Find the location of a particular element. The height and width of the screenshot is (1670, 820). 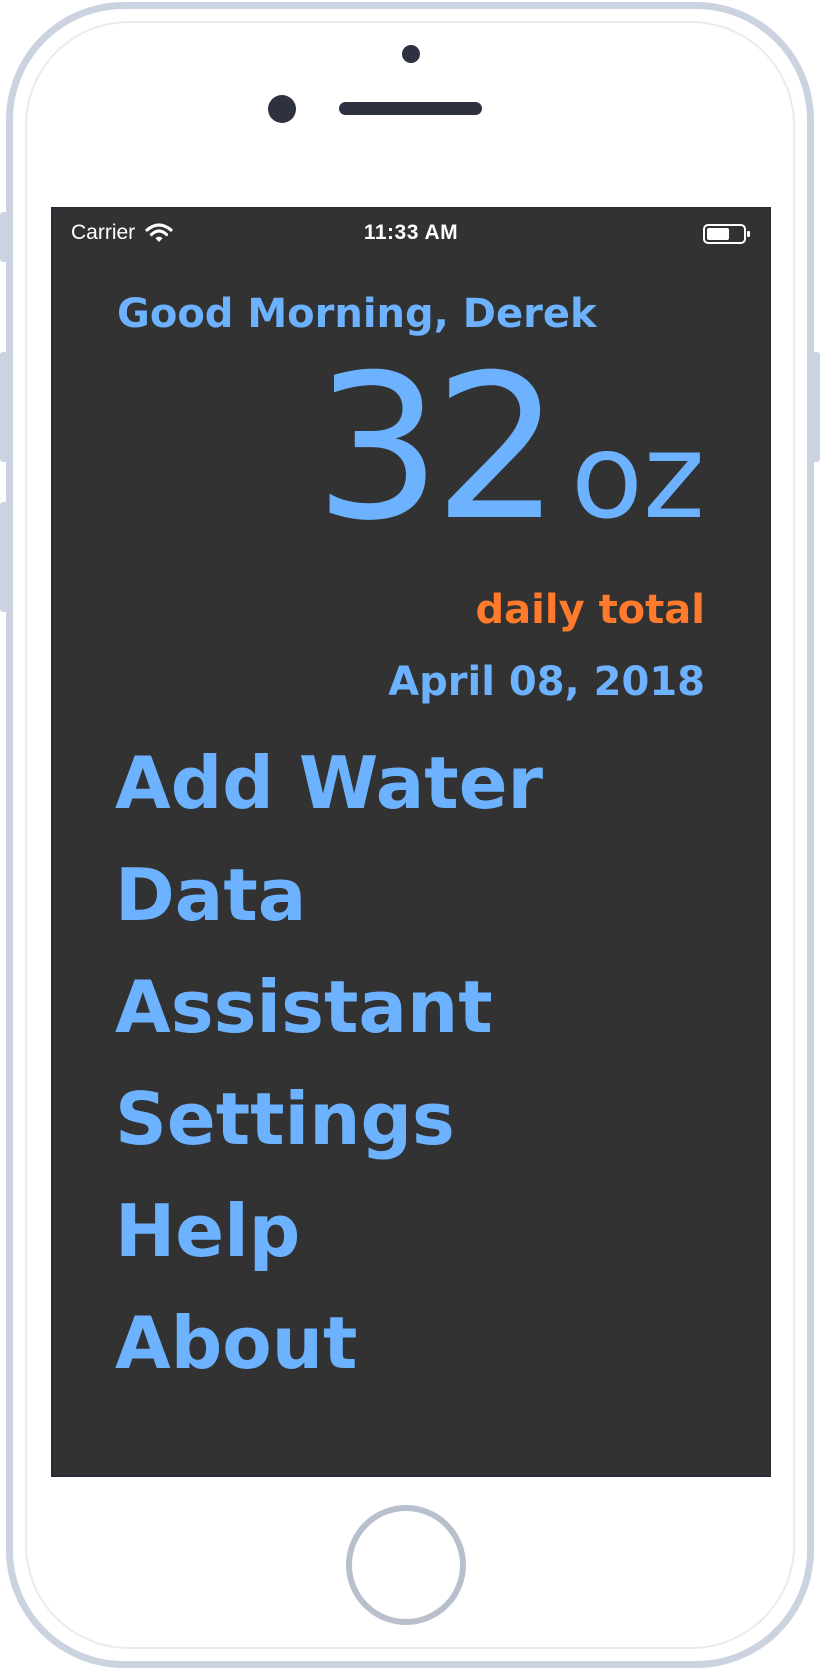

mute-switch is located at coordinates (5, 237).